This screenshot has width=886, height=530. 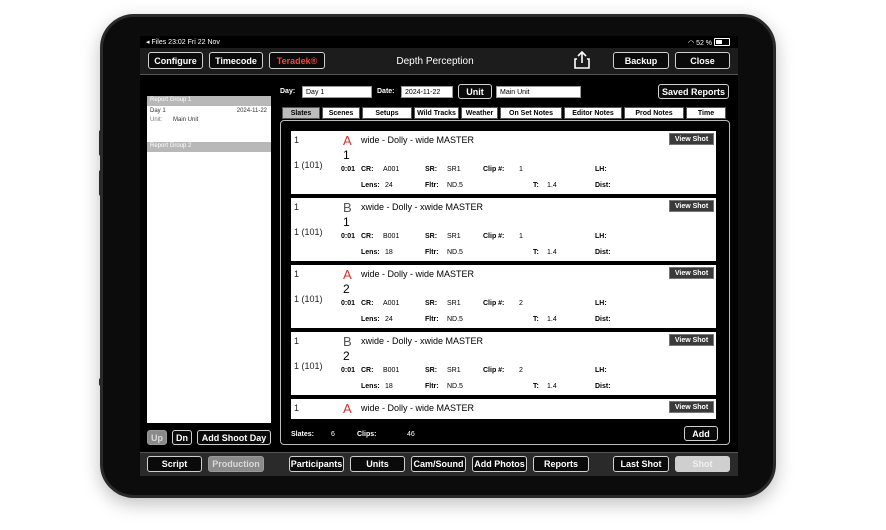 What do you see at coordinates (251, 111) in the screenshot?
I see `list-item-date: 2024-11-22` at bounding box center [251, 111].